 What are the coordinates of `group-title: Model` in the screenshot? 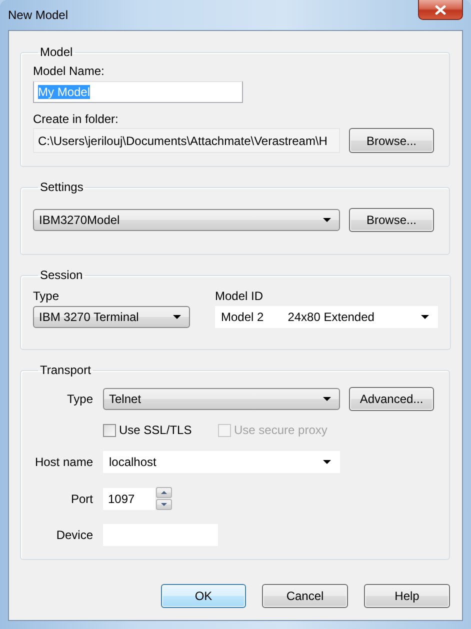 It's located at (56, 52).